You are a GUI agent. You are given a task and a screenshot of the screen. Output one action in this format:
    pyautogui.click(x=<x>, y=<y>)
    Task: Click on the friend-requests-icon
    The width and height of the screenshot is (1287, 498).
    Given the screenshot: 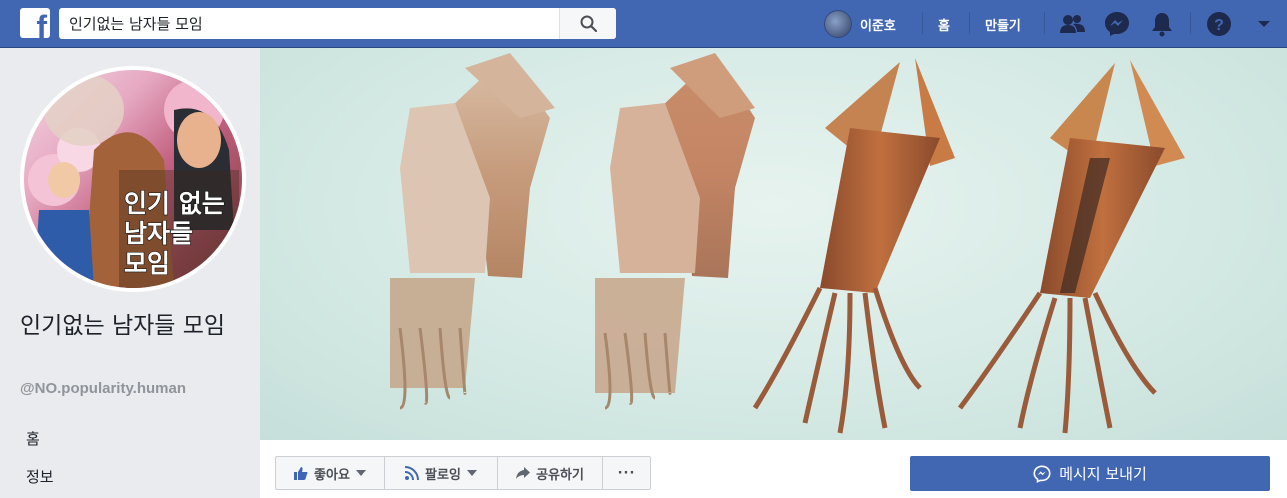 What is the action you would take?
    pyautogui.click(x=1072, y=24)
    